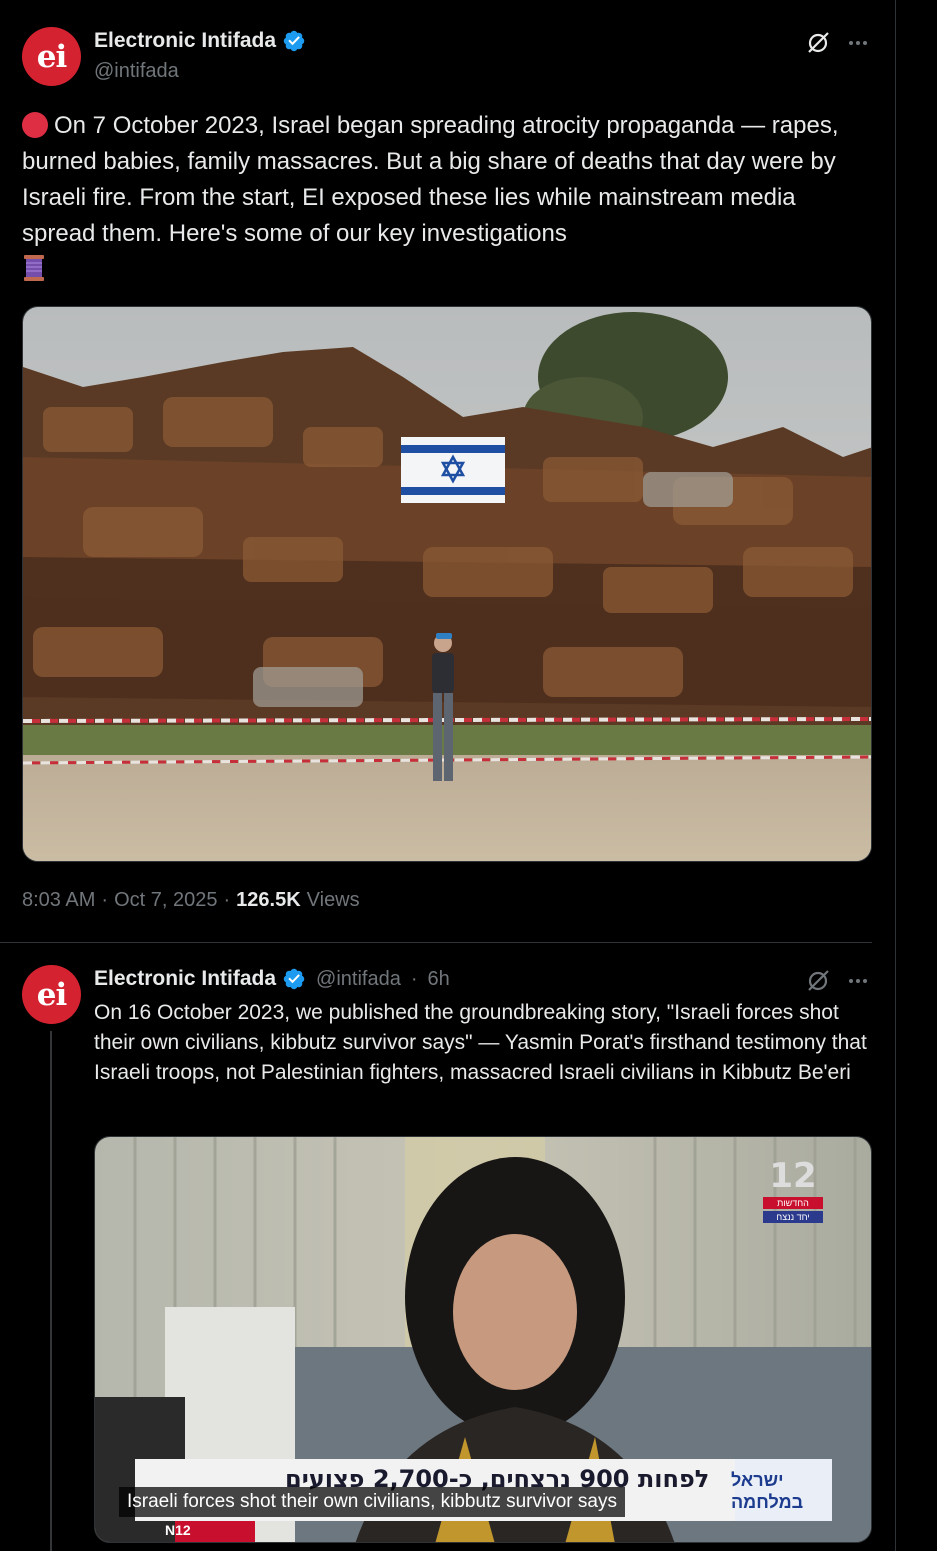 This screenshot has height=1551, width=937. What do you see at coordinates (178, 1530) in the screenshot?
I see `n12-logo: N12` at bounding box center [178, 1530].